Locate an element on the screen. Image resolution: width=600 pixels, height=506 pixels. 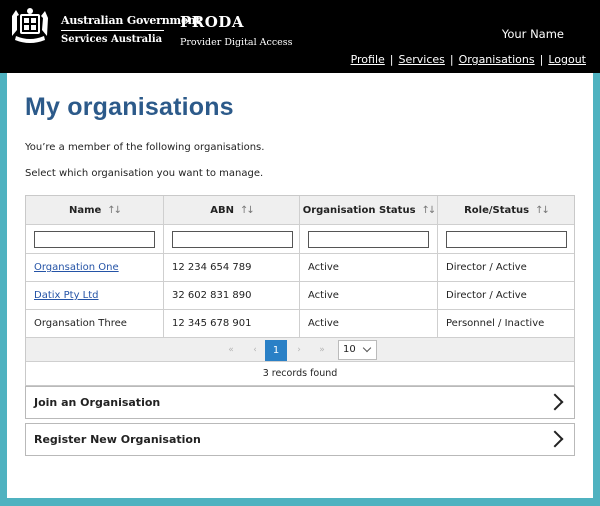
page-size-select: 10 is located at coordinates (357, 350).